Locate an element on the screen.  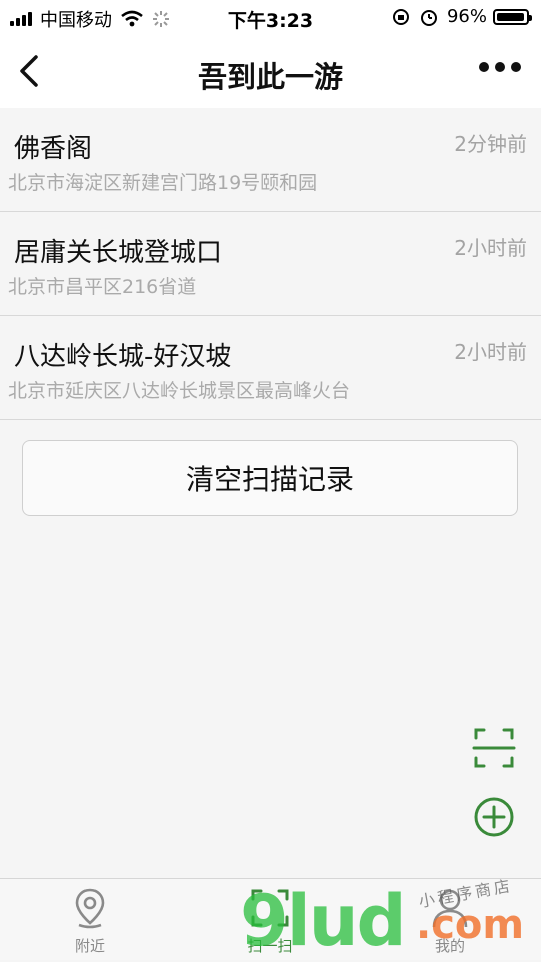
page-title: 吾到此一游 is located at coordinates (270, 77).